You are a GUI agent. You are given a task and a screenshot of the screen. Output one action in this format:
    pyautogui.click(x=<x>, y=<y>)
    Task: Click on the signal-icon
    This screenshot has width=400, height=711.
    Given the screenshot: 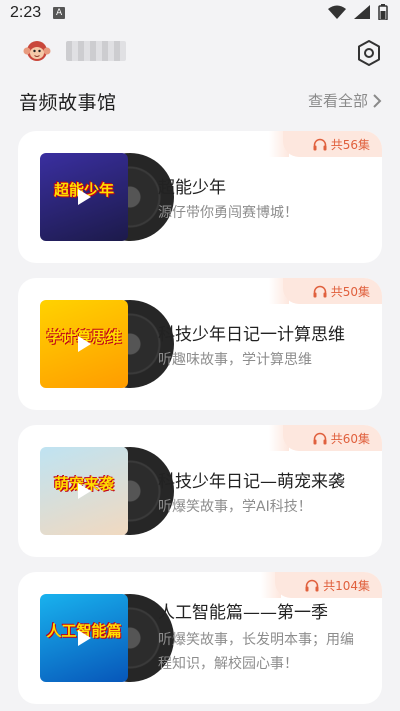 What is the action you would take?
    pyautogui.click(x=362, y=12)
    